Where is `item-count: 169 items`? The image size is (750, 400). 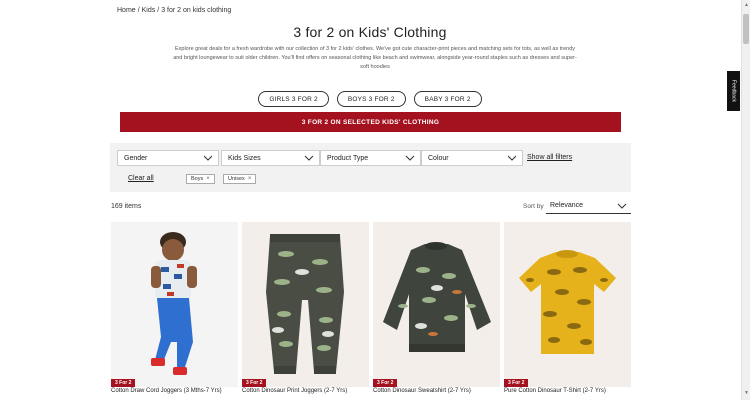
item-count: 169 items is located at coordinates (126, 206).